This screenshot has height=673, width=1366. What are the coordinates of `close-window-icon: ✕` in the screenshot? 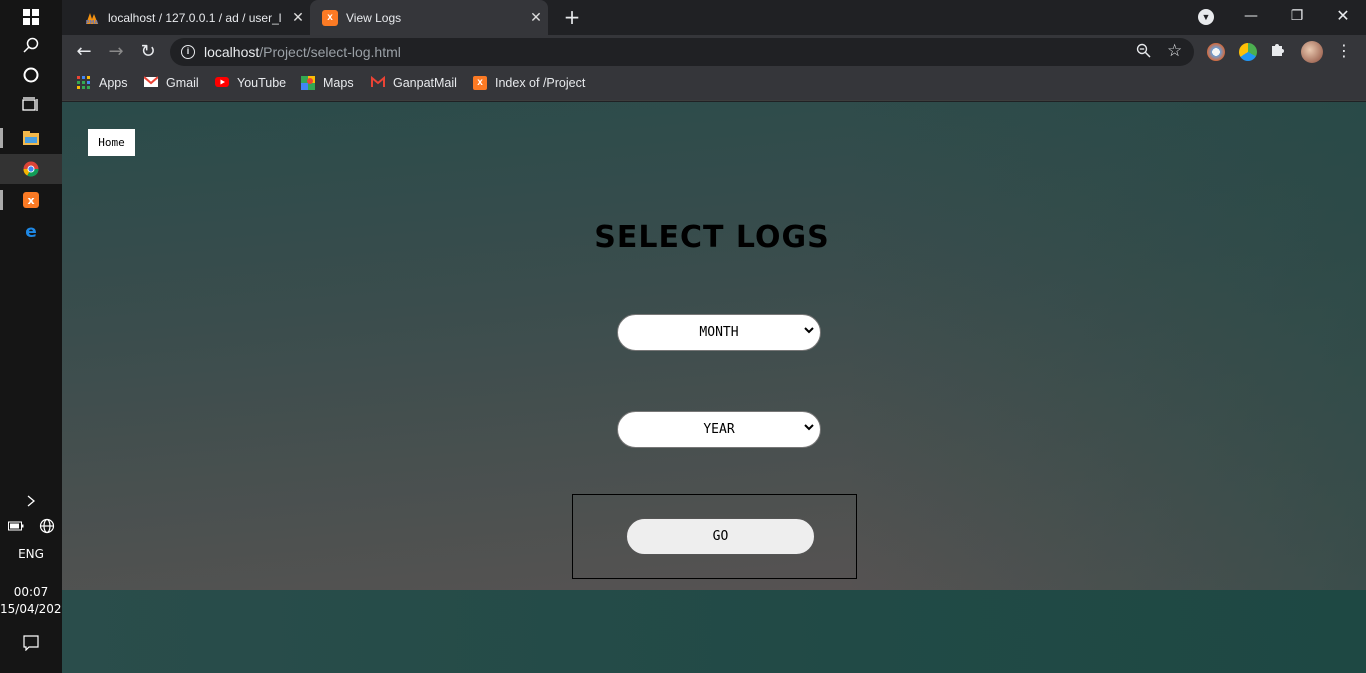 It's located at (1343, 17).